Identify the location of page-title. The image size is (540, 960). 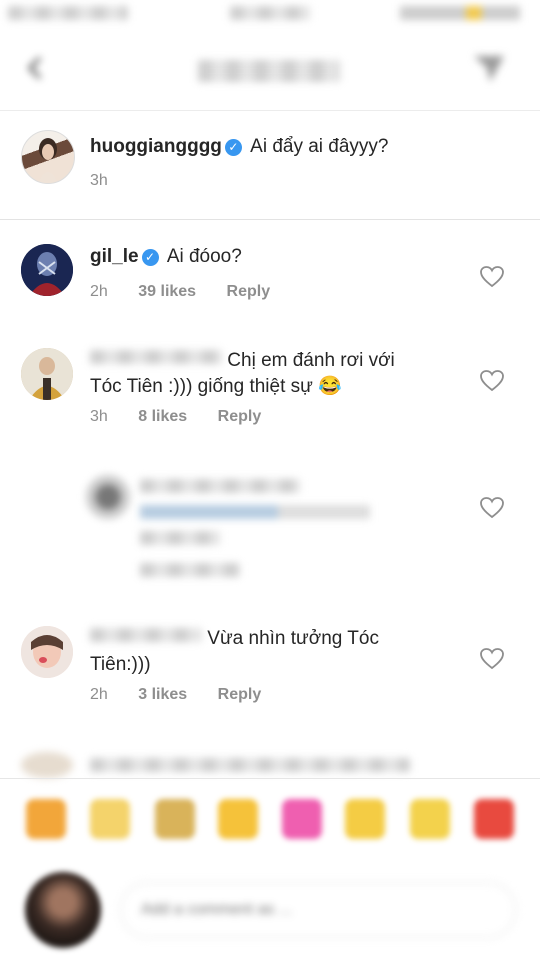
(269, 71).